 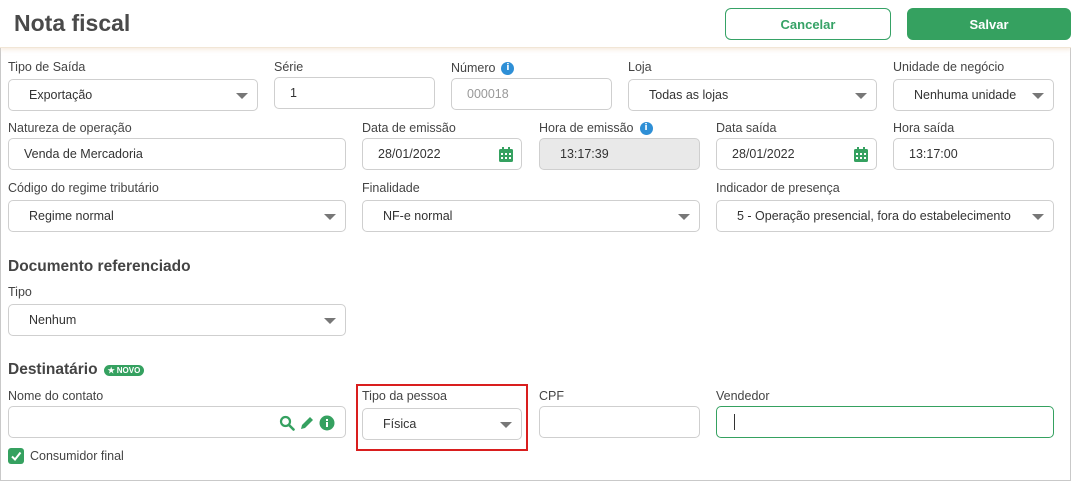 What do you see at coordinates (734, 422) in the screenshot?
I see `text-cursor` at bounding box center [734, 422].